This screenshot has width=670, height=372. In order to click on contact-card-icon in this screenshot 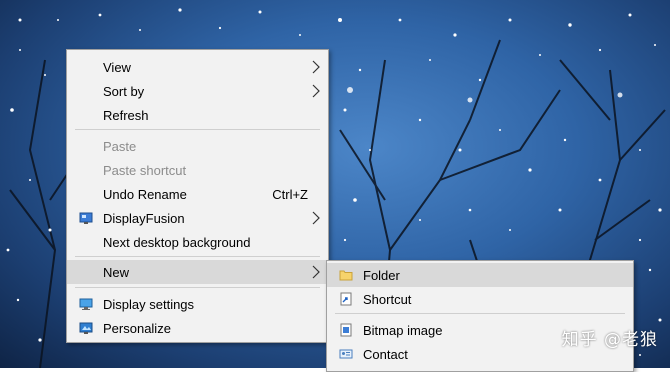, I will do `click(346, 354)`.